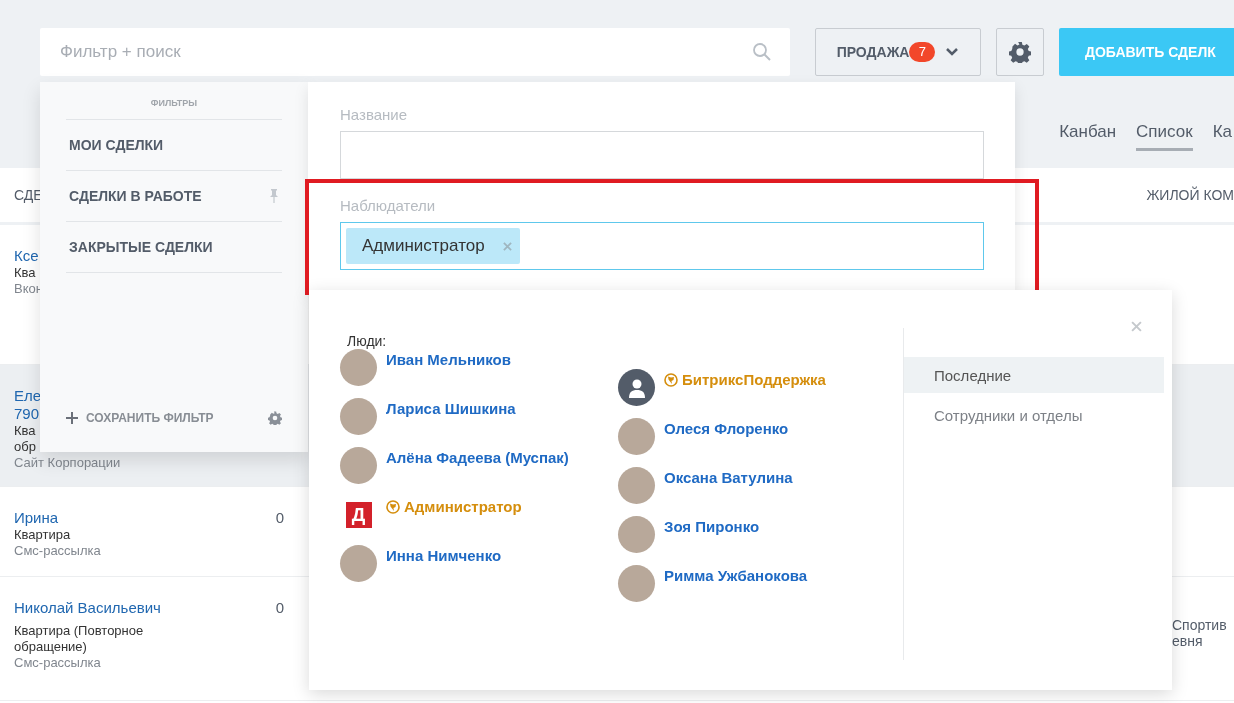 The width and height of the screenshot is (1234, 703). What do you see at coordinates (174, 196) in the screenshot?
I see `filter-preset: СДЕЛКИ В РАБОТЕ` at bounding box center [174, 196].